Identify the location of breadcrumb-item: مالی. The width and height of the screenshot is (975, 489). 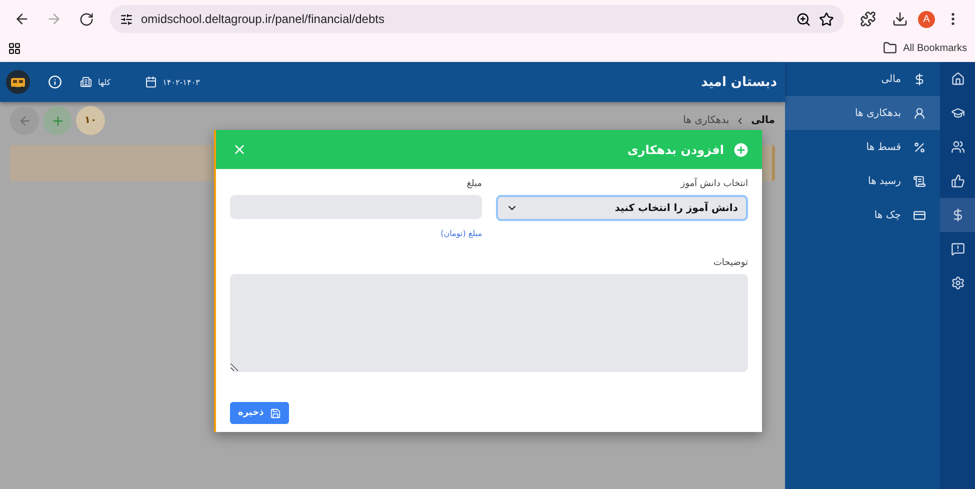
(763, 120).